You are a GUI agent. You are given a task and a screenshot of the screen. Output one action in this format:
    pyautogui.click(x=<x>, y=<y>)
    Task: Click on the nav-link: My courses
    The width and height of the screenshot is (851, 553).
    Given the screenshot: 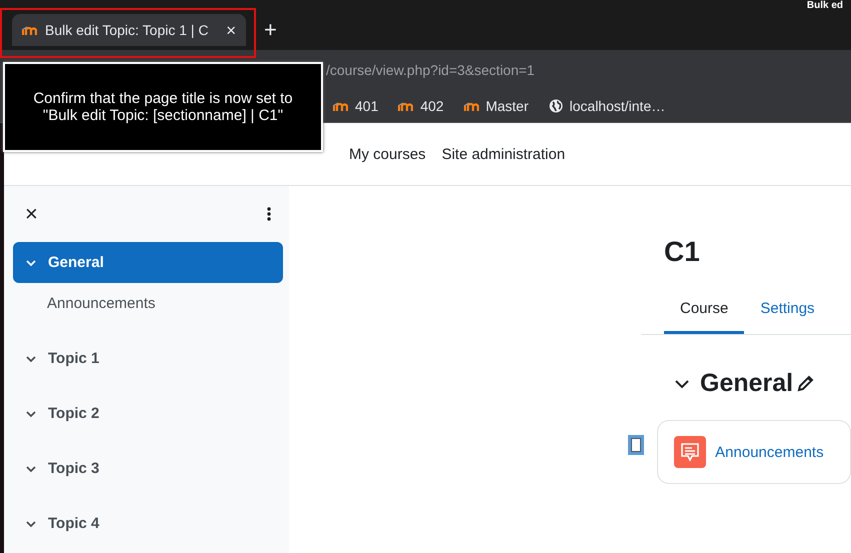 What is the action you would take?
    pyautogui.click(x=387, y=154)
    